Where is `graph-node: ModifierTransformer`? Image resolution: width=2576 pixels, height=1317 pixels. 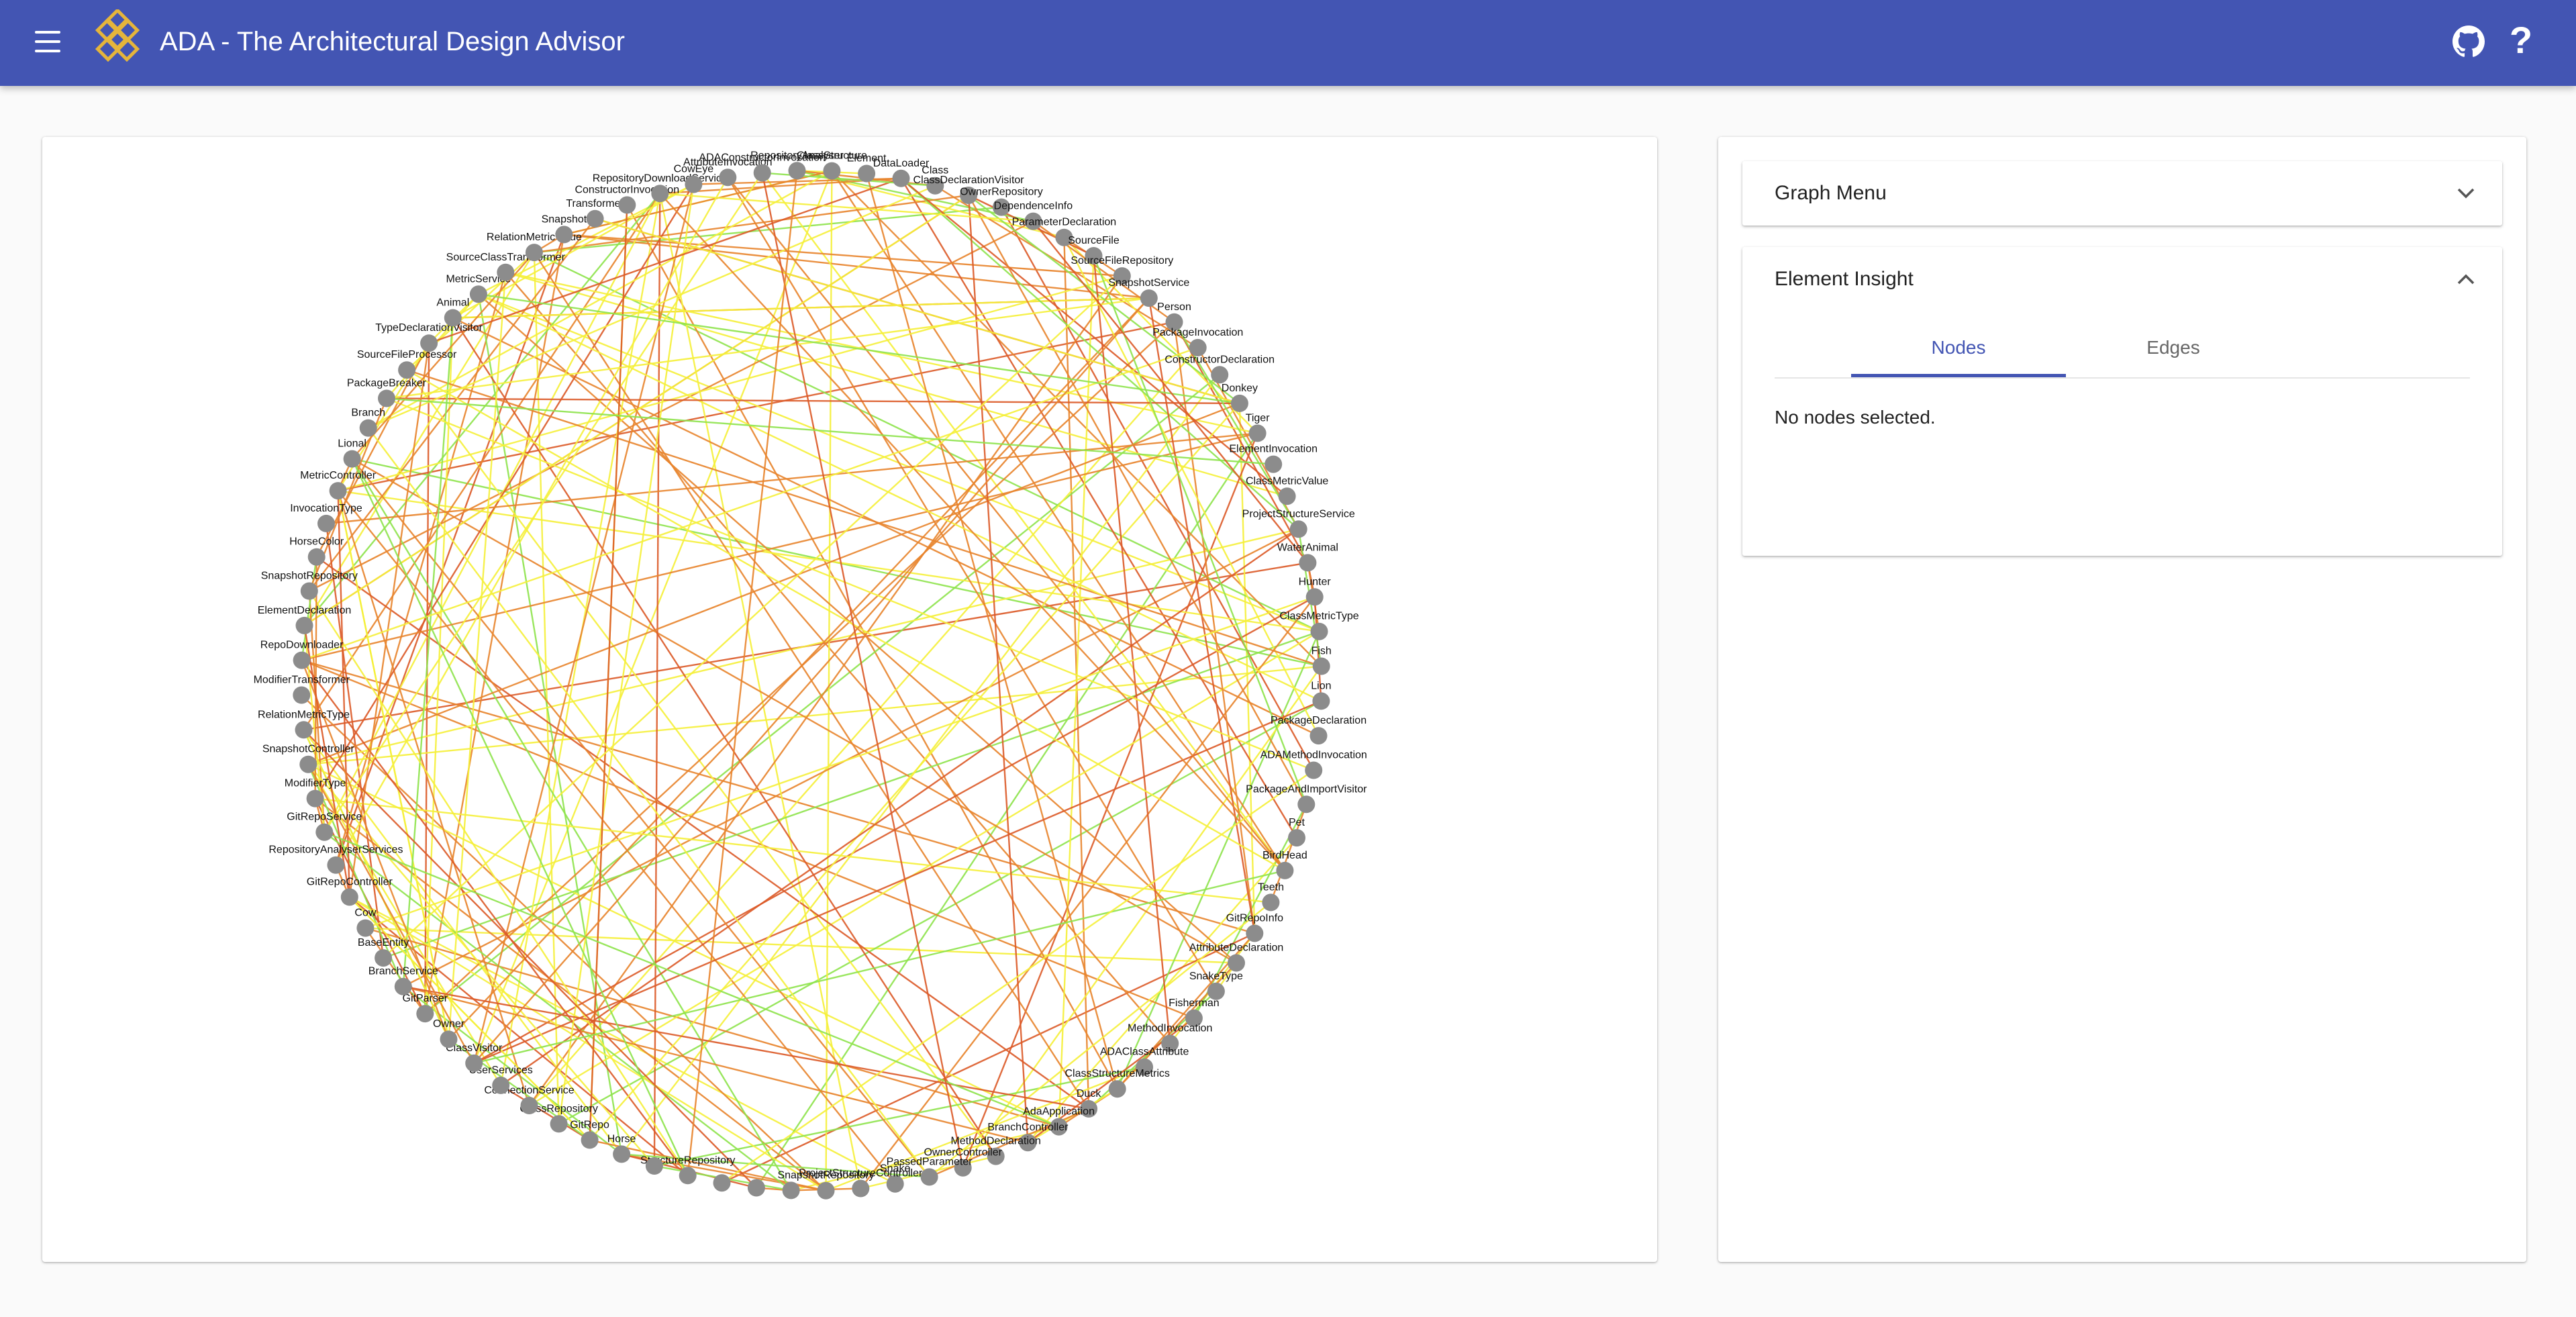
graph-node: ModifierTransformer is located at coordinates (302, 690).